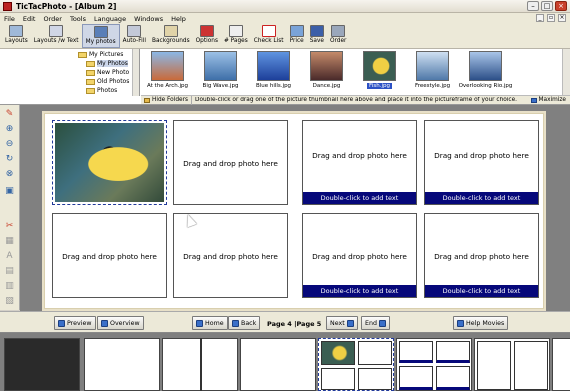 This screenshot has width=570, height=391. I want to click on help-movies-button: Help Movies, so click(481, 323).